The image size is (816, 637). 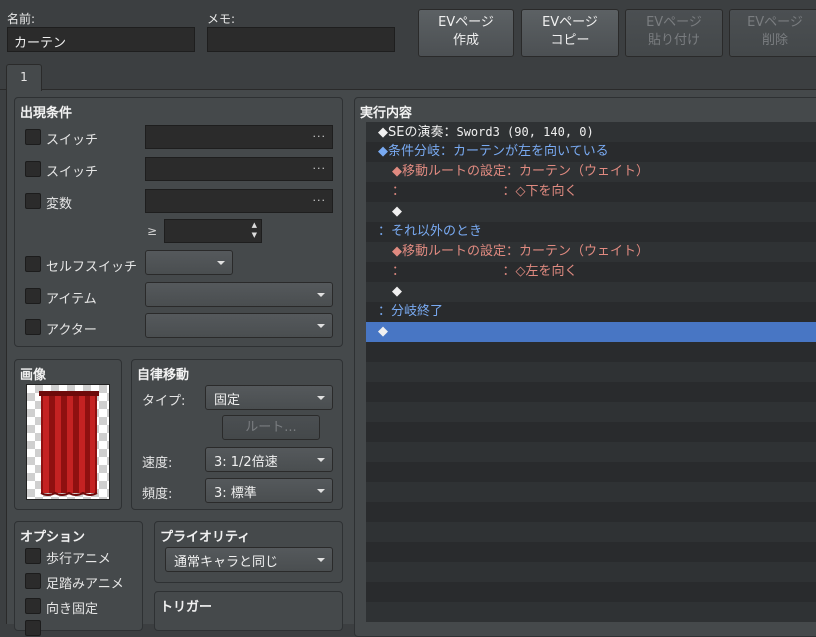 I want to click on command-row: ◆条件分岐：カーテンが左を向いている, so click(x=591, y=152).